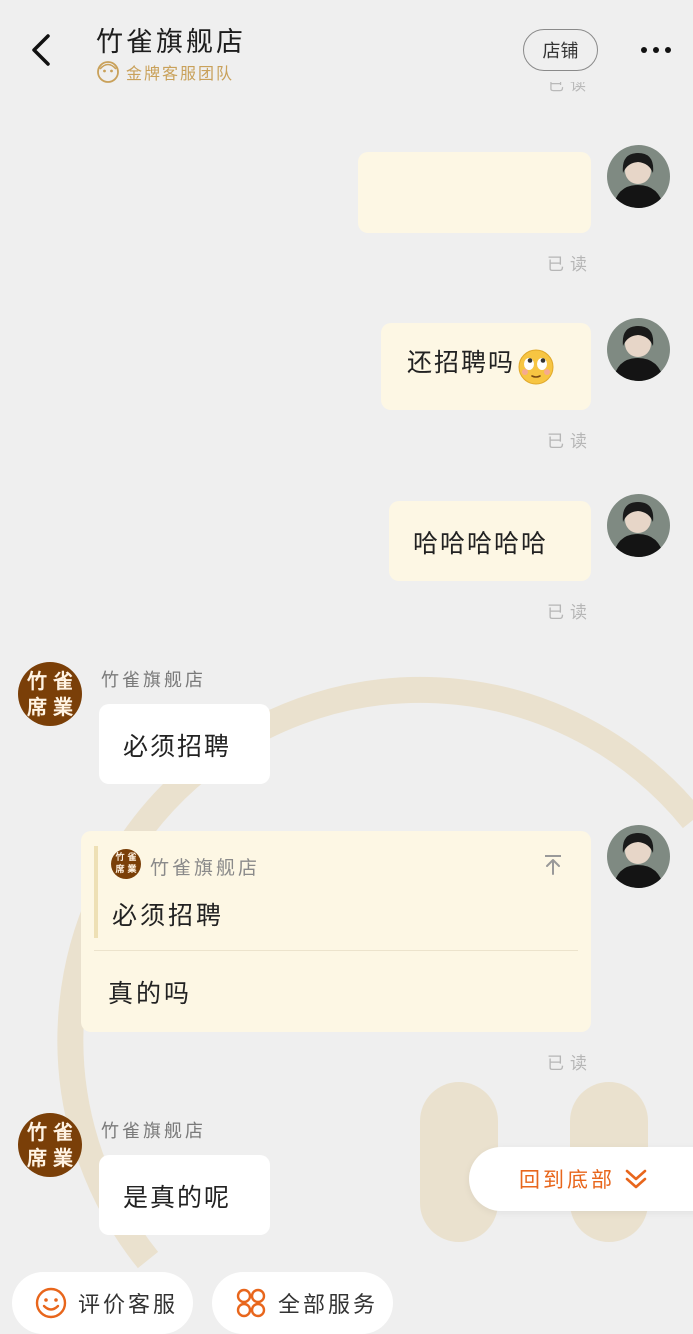 This screenshot has height=1334, width=693. What do you see at coordinates (536, 366) in the screenshot?
I see `rolling-eyes-emoji-icon` at bounding box center [536, 366].